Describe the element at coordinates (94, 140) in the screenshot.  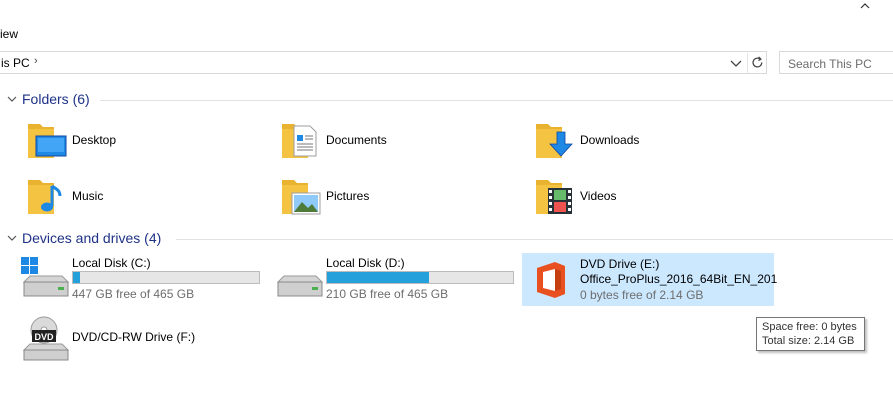
I see `folder-label: Desktop` at that location.